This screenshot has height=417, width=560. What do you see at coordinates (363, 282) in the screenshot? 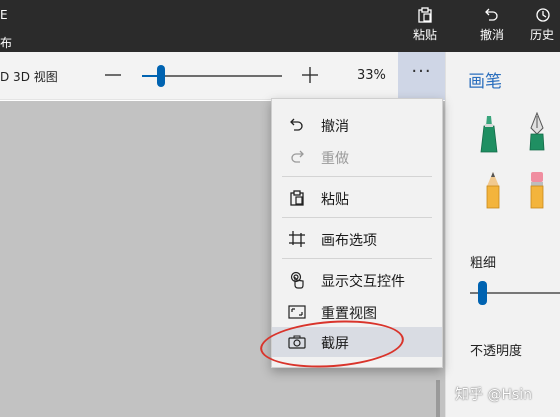
I see `menu-item-label: 显示交互控件` at bounding box center [363, 282].